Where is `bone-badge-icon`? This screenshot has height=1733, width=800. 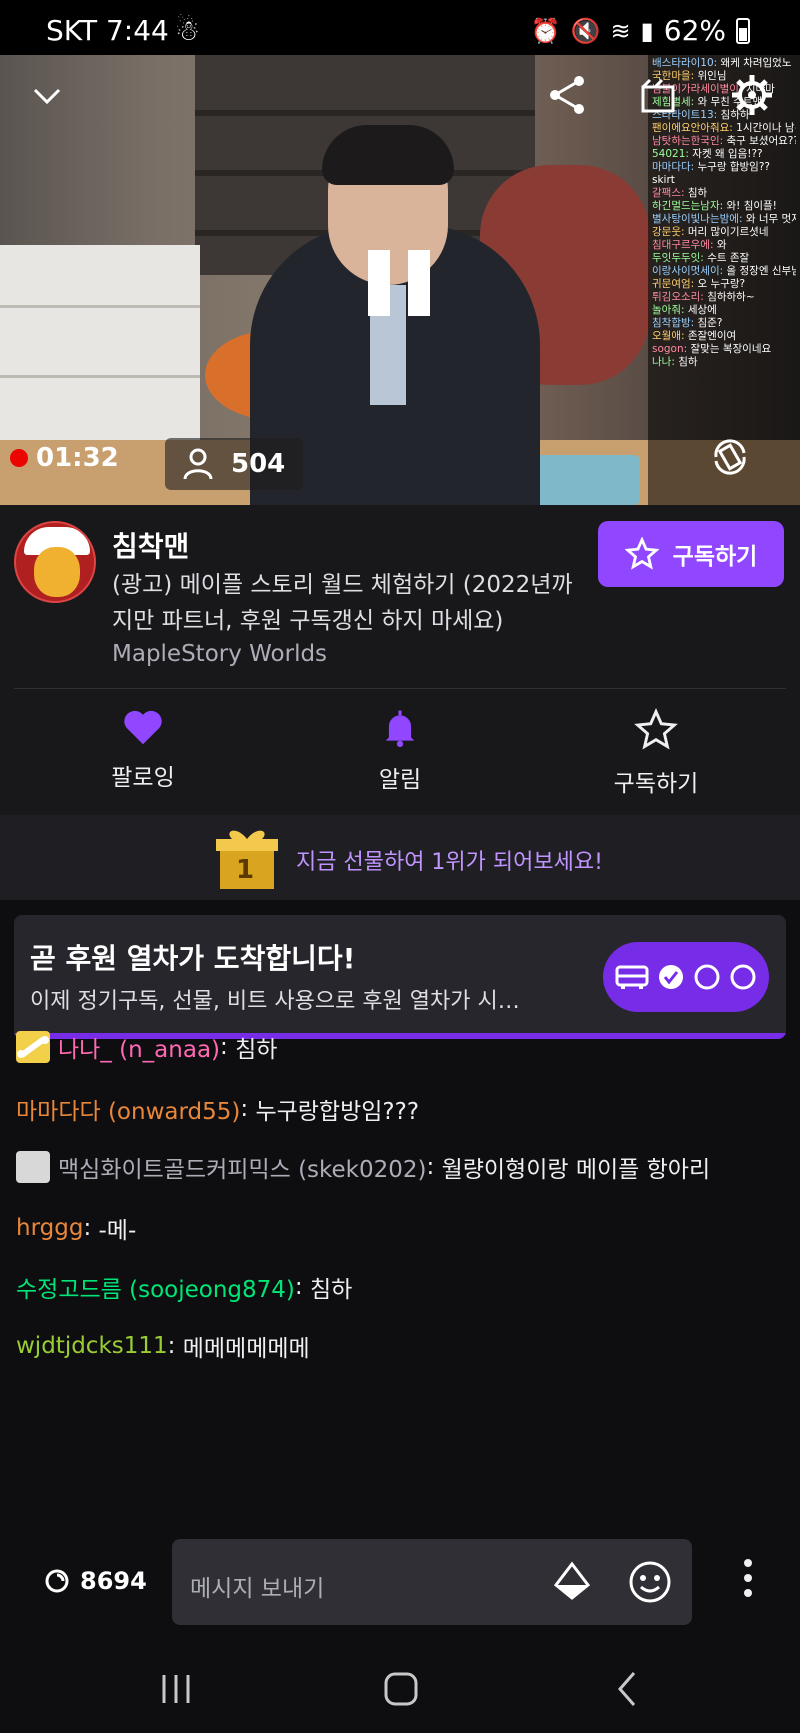
bone-badge-icon is located at coordinates (33, 1047).